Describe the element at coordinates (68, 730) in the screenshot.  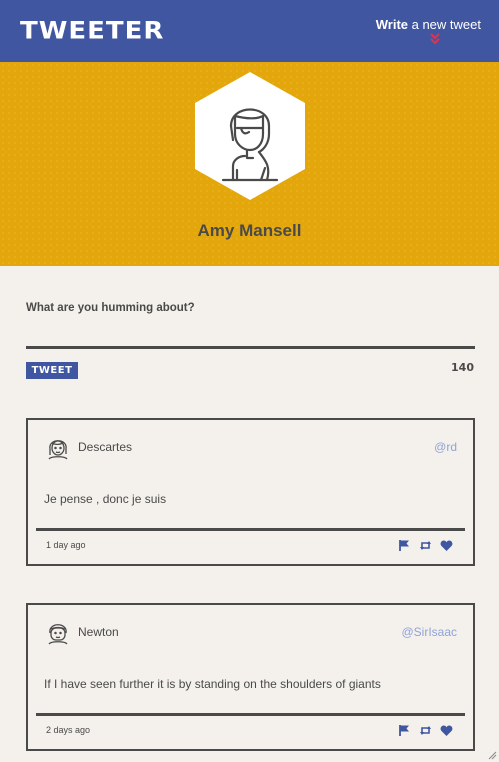
I see `tweet-timestamp: 2 days ago` at that location.